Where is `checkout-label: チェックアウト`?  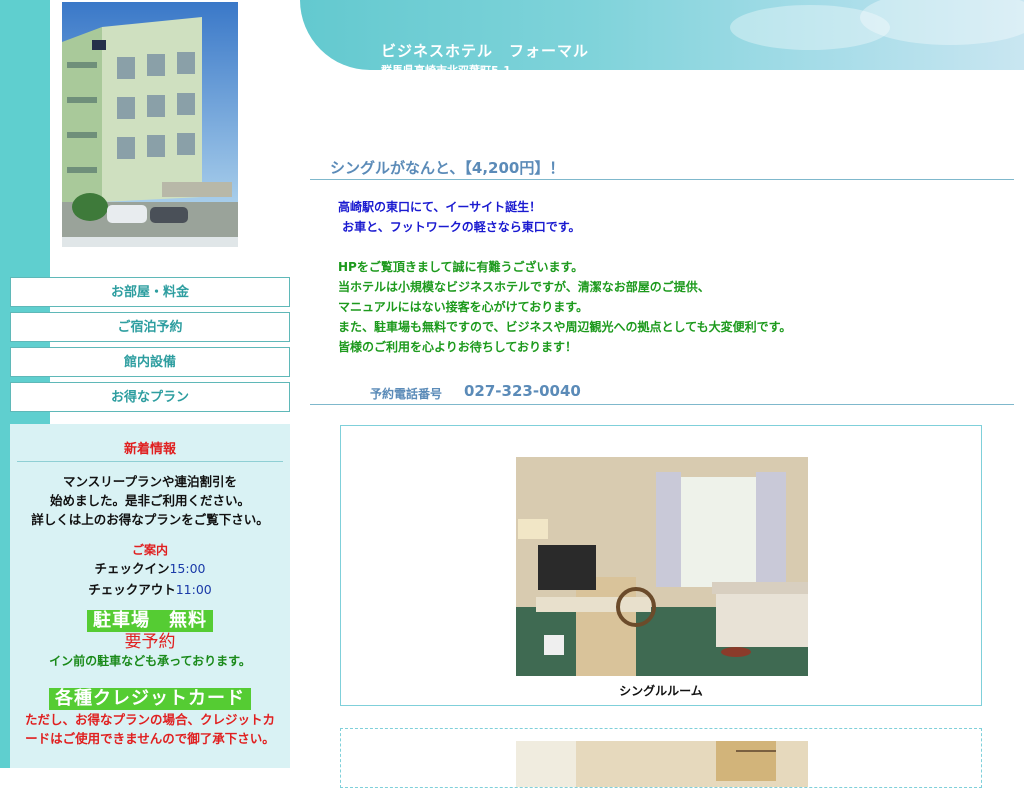
checkout-label: チェックアウト is located at coordinates (132, 589).